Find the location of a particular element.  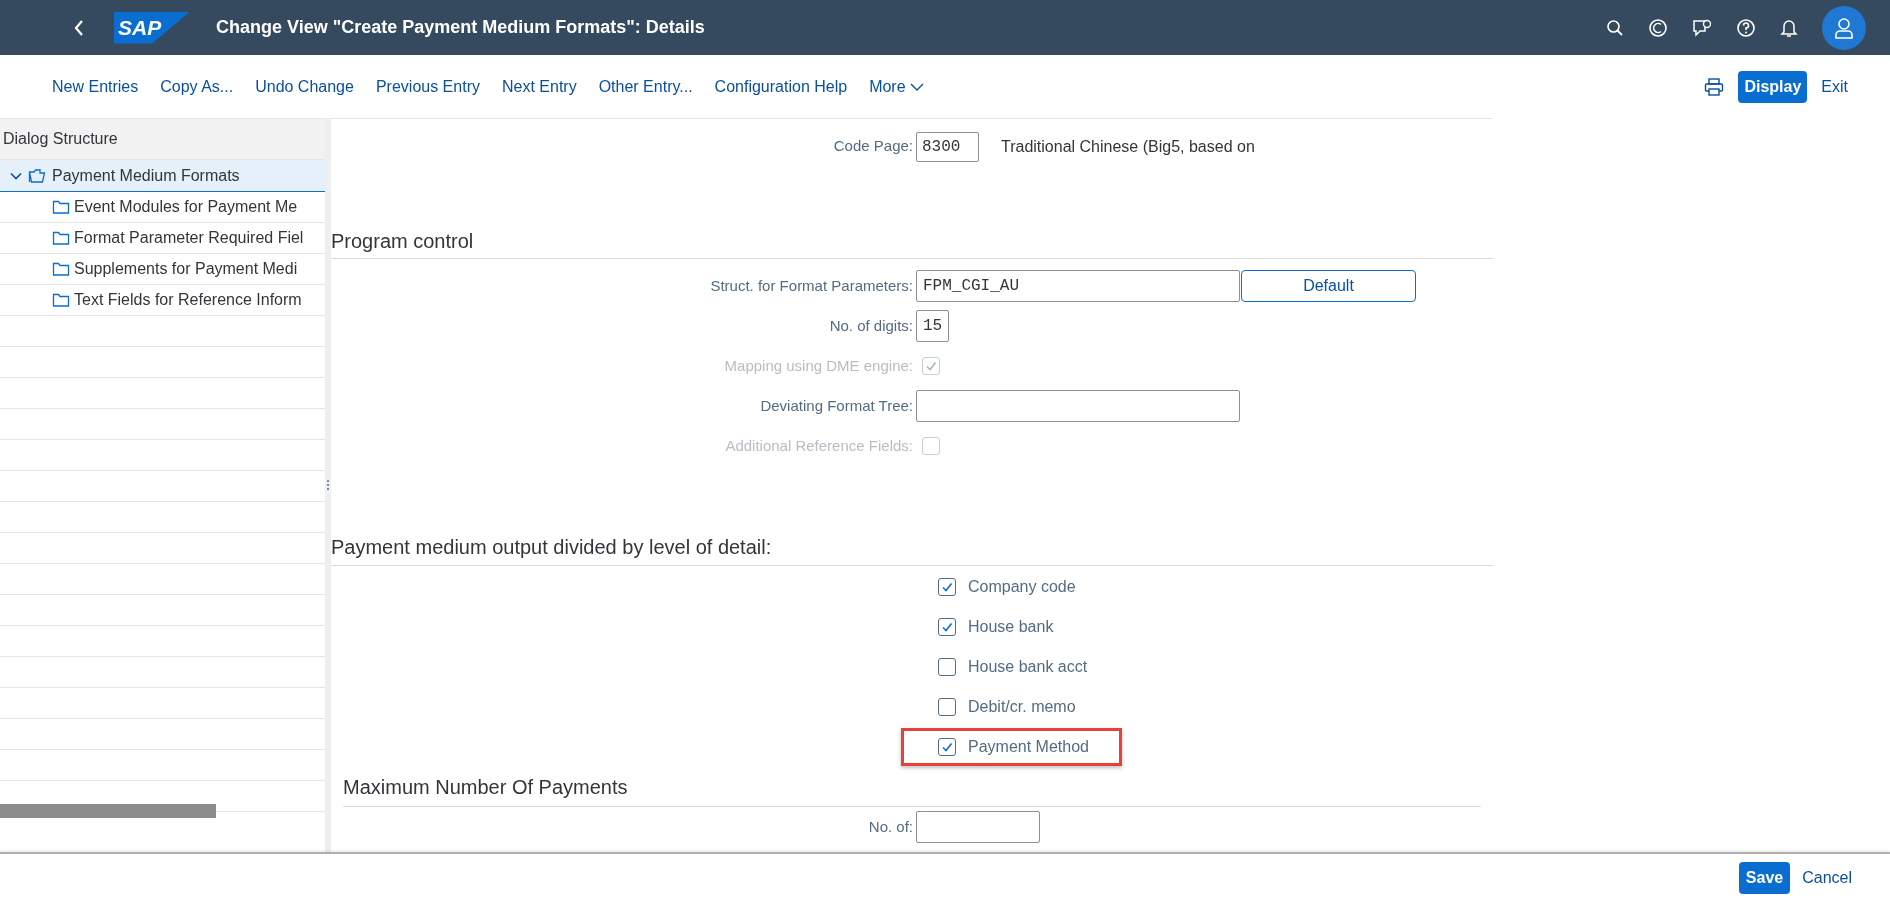

field-label: Deviating Format Tree: is located at coordinates (836, 405).